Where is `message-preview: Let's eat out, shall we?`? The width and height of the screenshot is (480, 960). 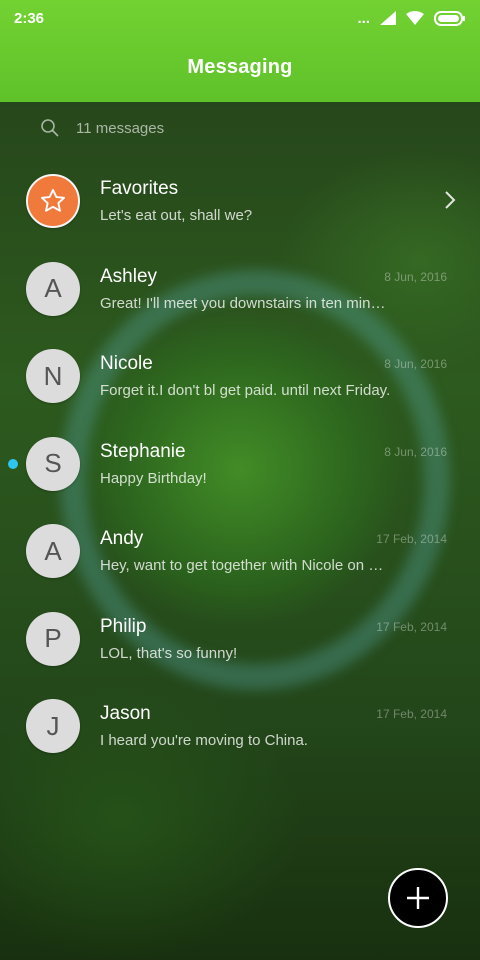 message-preview: Let's eat out, shall we? is located at coordinates (176, 215).